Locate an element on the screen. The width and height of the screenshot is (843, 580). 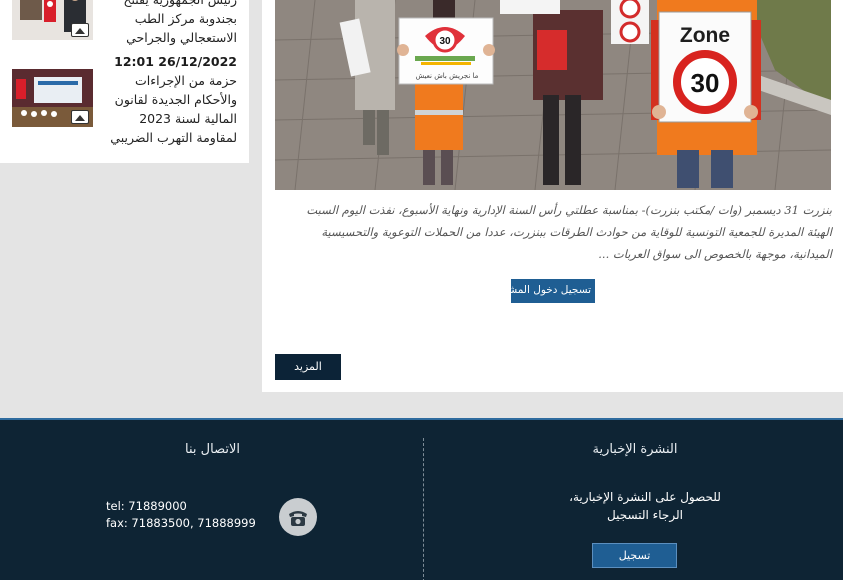
contact-title: الاتصال بنا is located at coordinates (212, 449).